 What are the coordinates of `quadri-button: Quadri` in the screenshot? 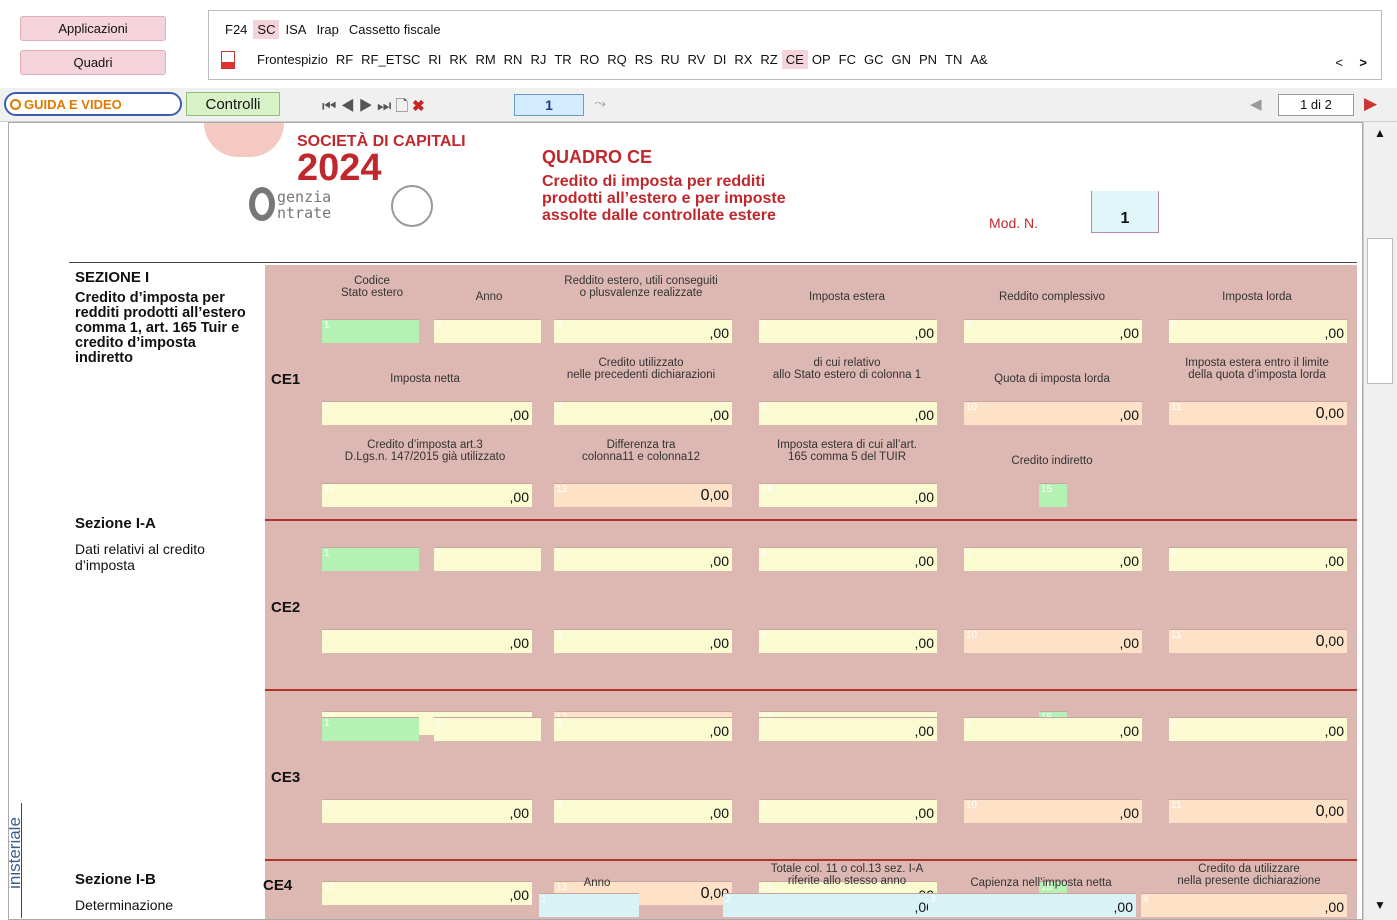 It's located at (93, 62).